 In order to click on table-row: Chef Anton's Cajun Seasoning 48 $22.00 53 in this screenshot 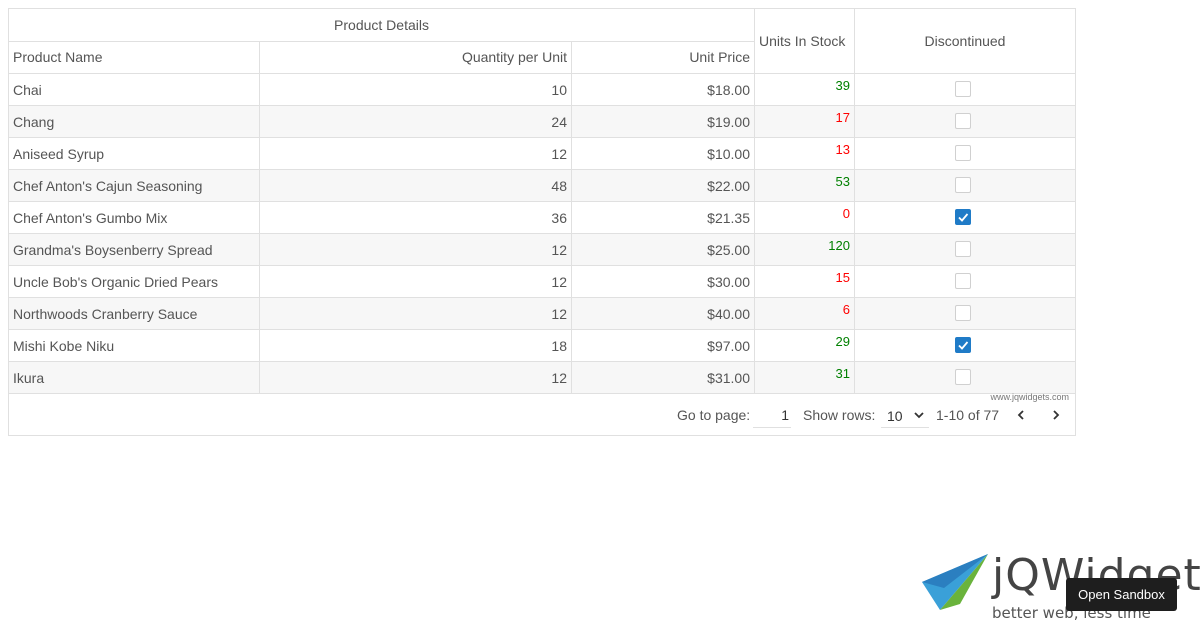, I will do `click(542, 186)`.